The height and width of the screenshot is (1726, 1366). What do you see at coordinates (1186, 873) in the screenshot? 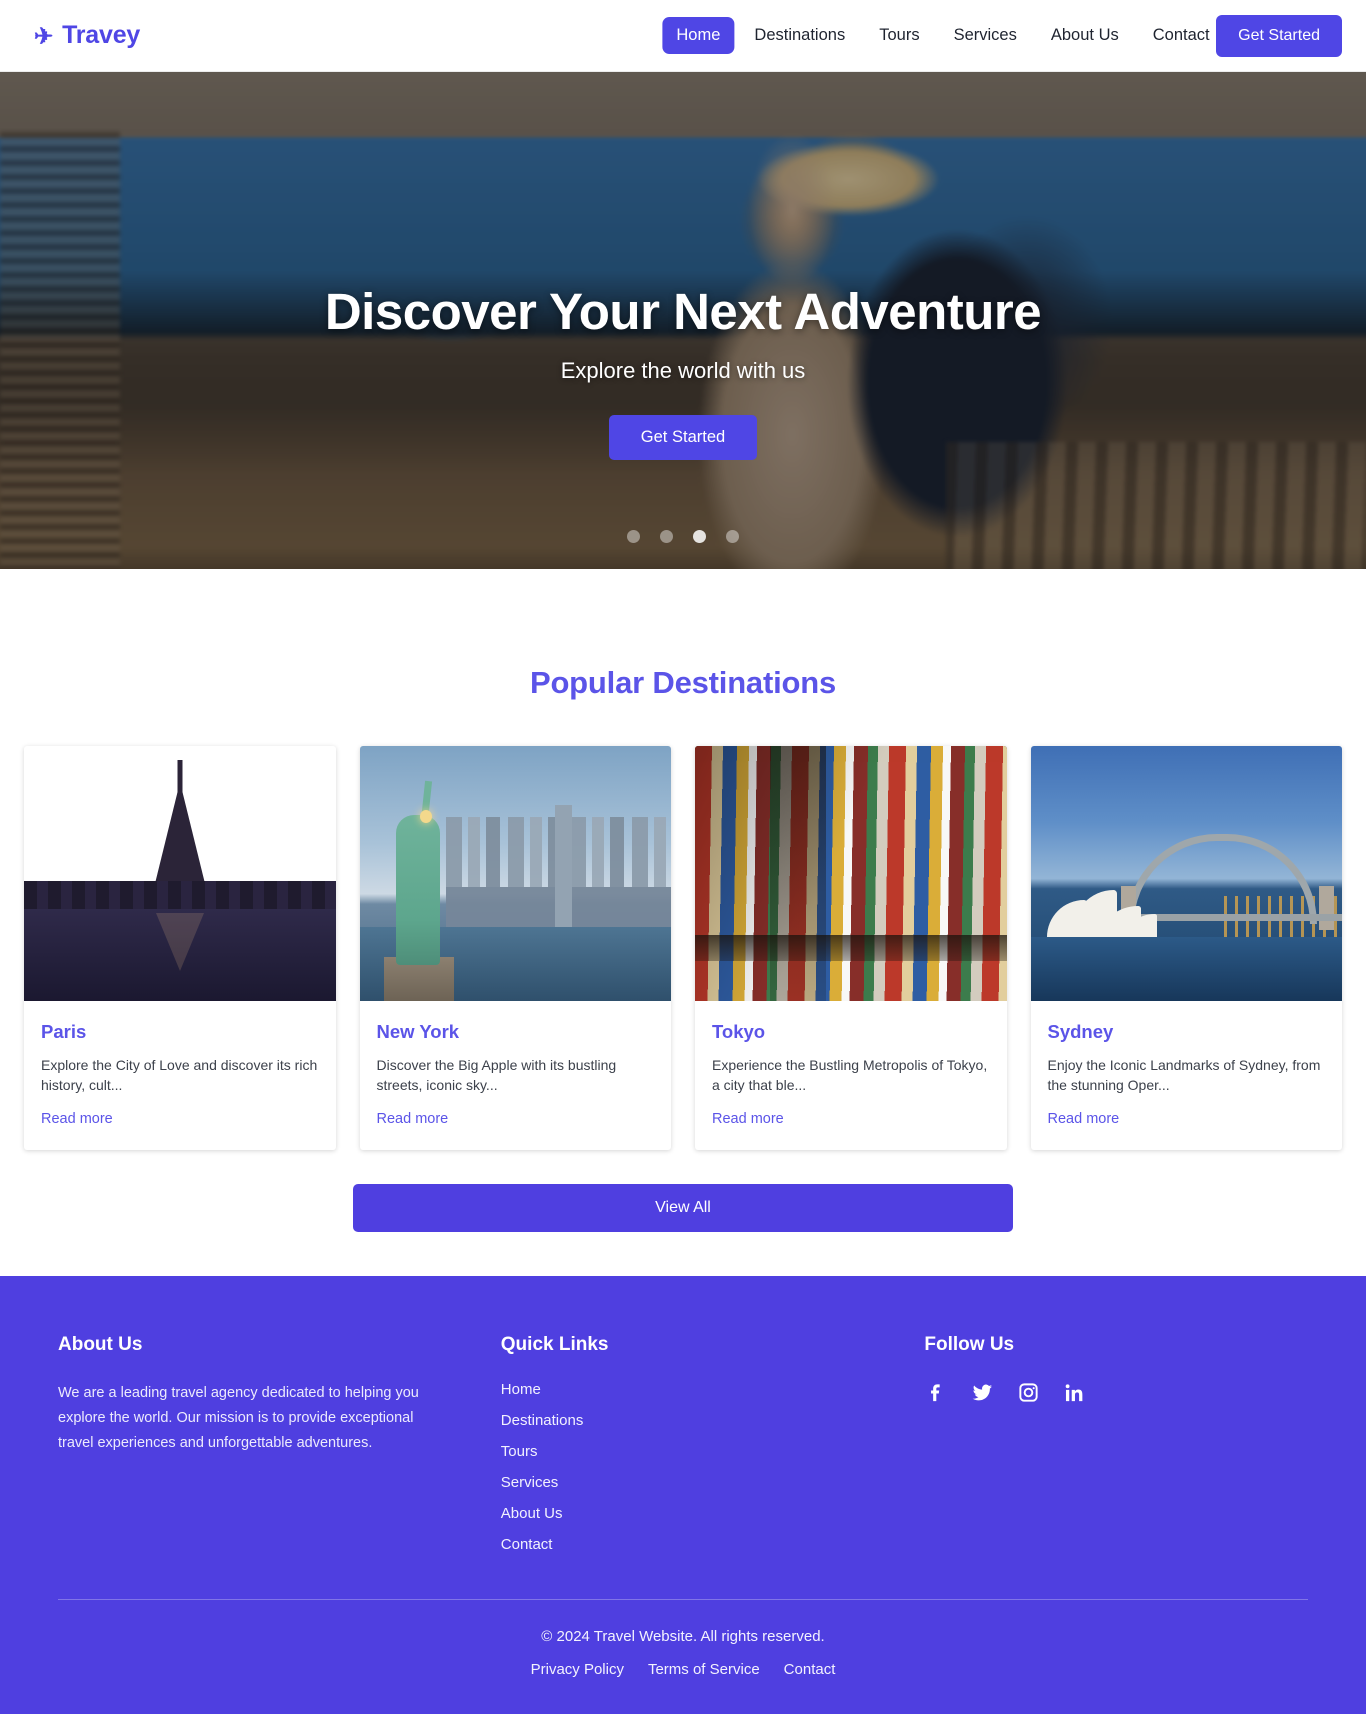
I see `sydney-harbour-bridge-photo` at bounding box center [1186, 873].